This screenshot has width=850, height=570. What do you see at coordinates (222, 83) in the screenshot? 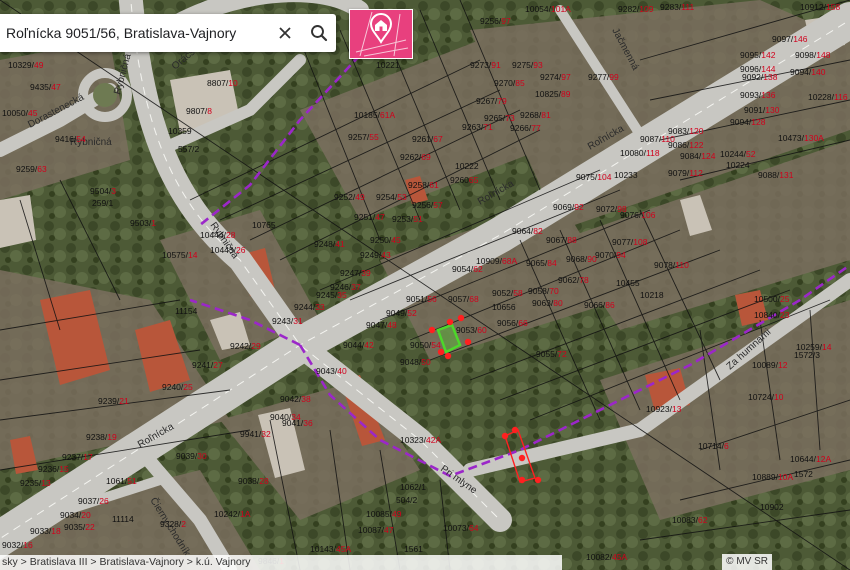
I see `parcel-number-label: 8807/10` at bounding box center [222, 83].